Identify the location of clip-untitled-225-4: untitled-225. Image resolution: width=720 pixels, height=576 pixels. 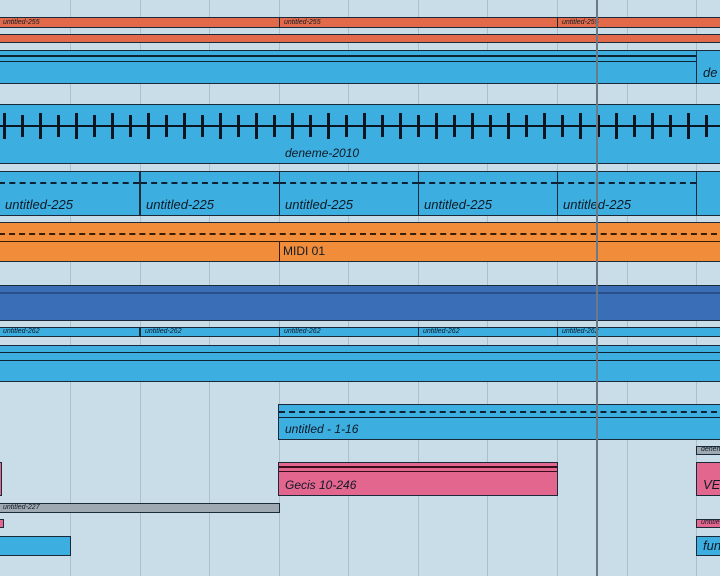
(488, 193).